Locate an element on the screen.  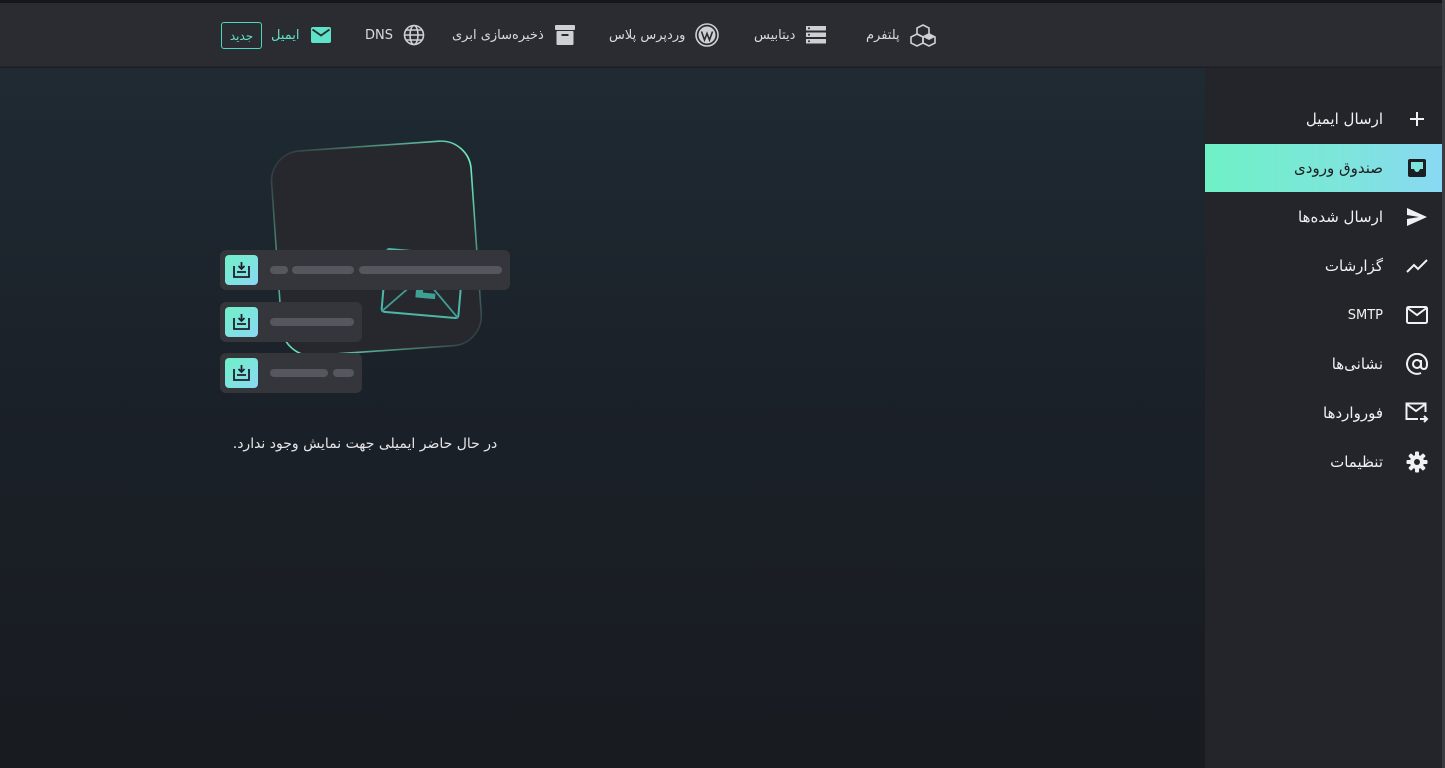
nav-label: پلتفرم is located at coordinates (883, 35).